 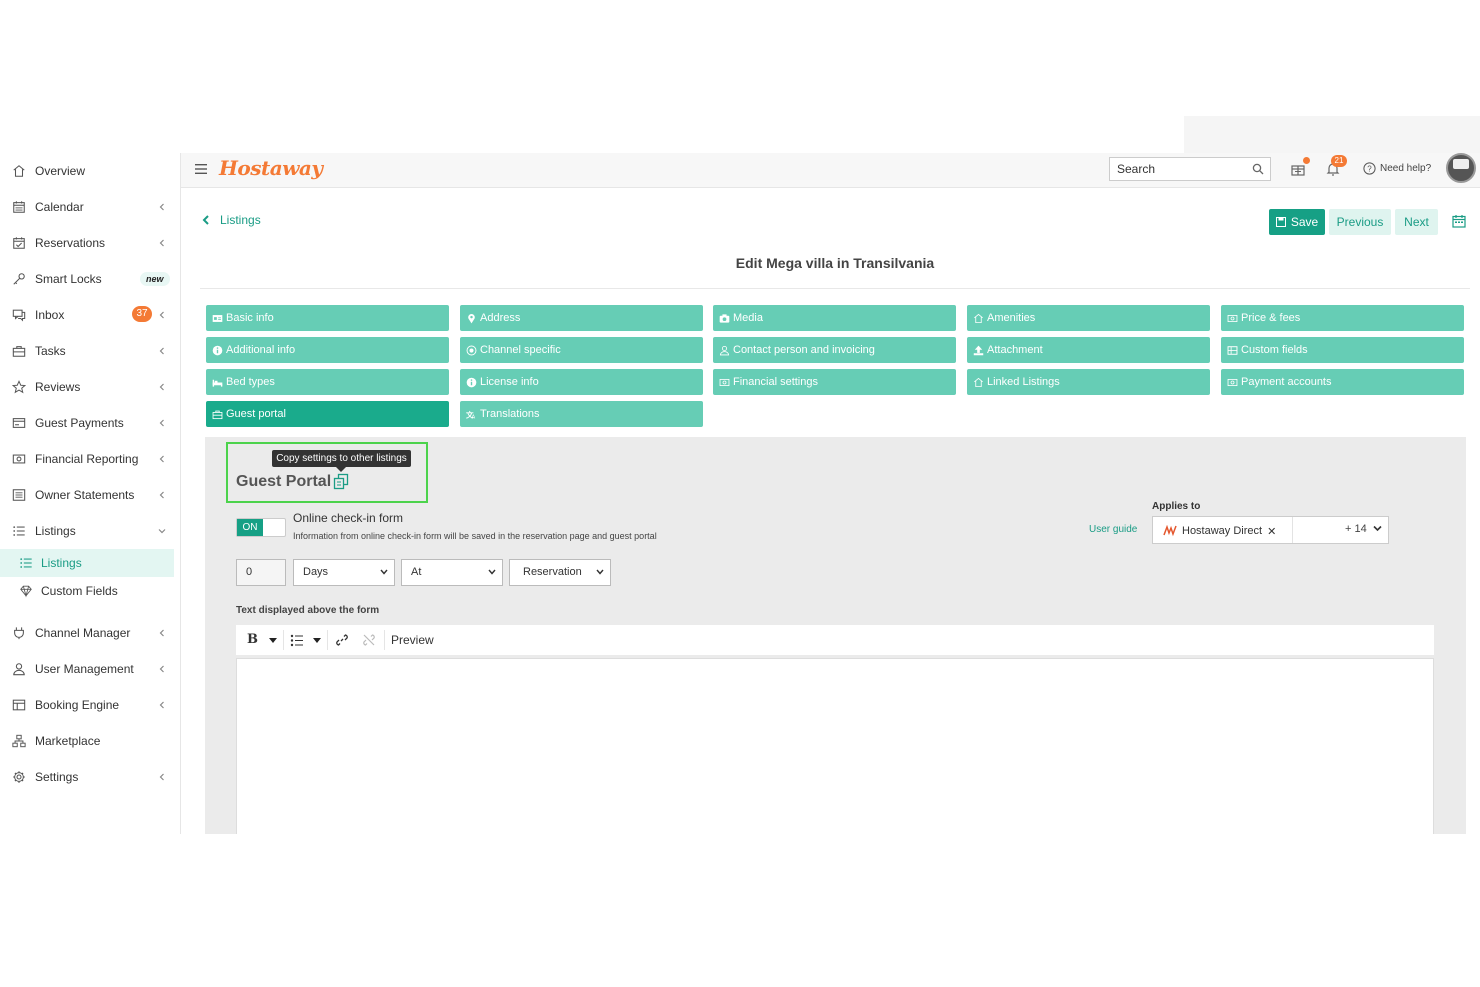 I want to click on sidebar-item-marketplace: Marketplace, so click(x=90, y=741).